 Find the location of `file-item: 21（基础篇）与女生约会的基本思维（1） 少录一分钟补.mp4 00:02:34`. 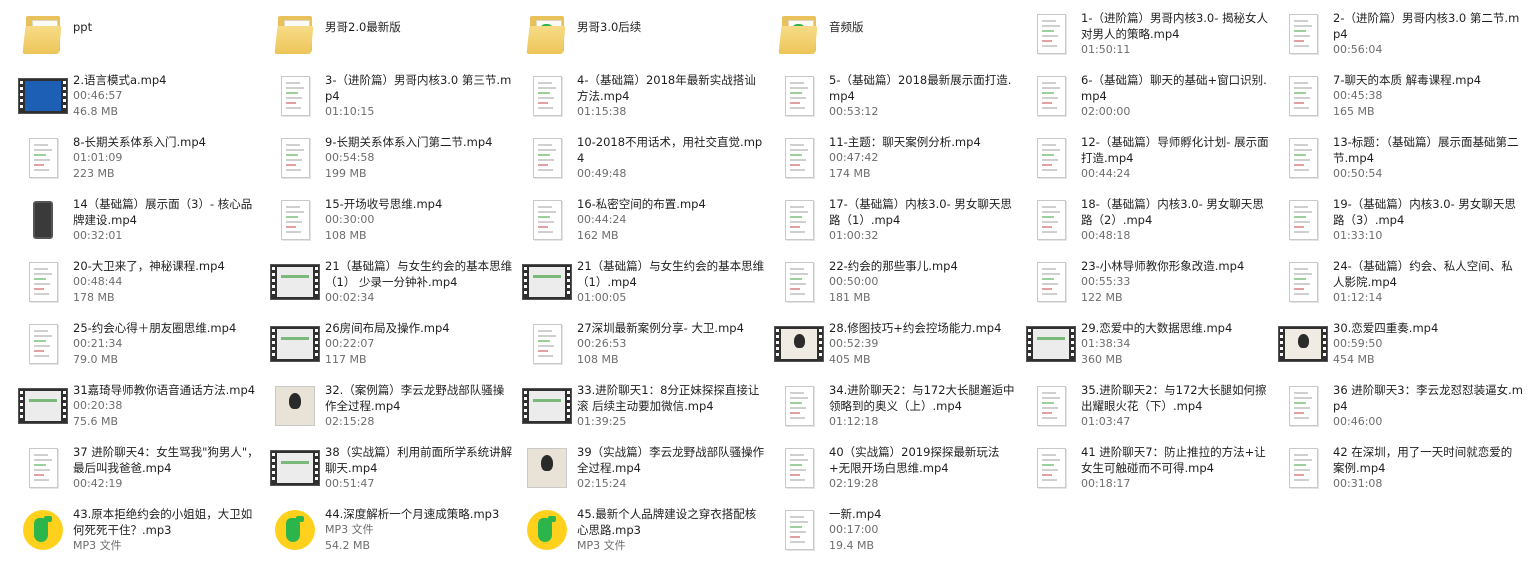

file-item: 21（基础篇）与女生约会的基本思维（1） 少录一分钟补.mp4 00:02:34 is located at coordinates (393, 285).